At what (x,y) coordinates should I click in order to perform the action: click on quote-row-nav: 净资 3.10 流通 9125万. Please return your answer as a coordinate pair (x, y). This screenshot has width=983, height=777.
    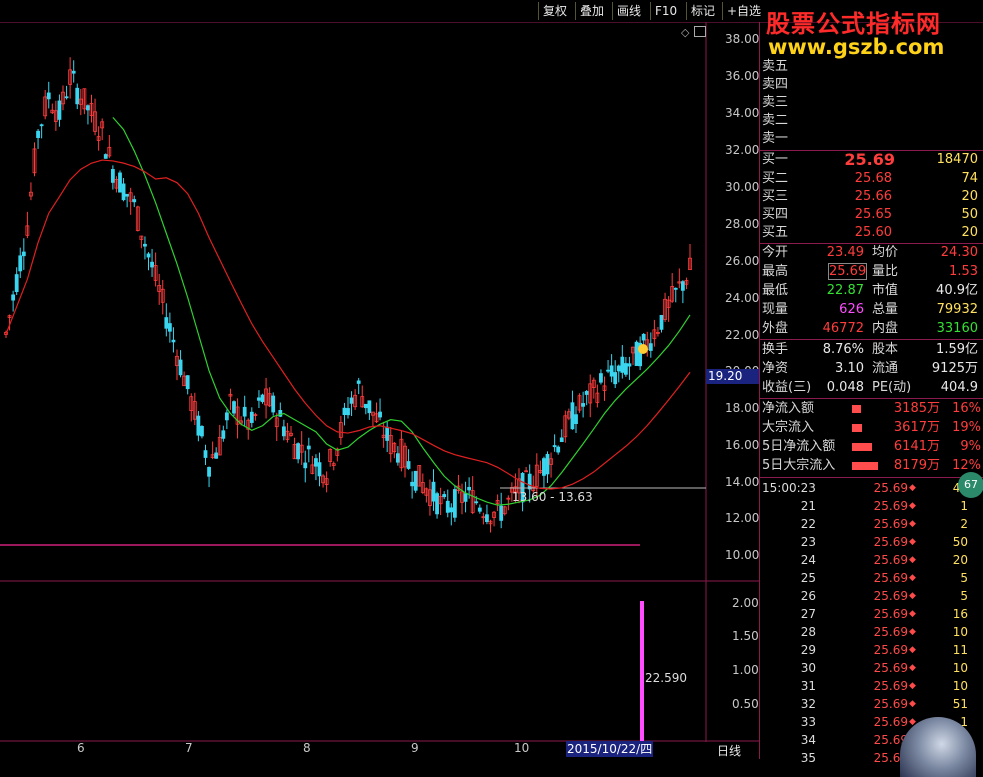
    Looking at the image, I should click on (871, 369).